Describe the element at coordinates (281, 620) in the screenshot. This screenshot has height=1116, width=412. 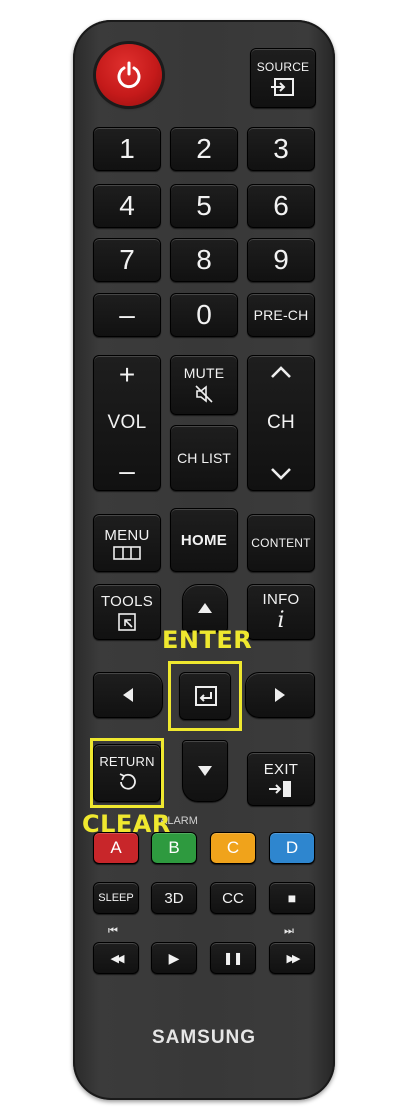
I see `info-icon: i` at that location.